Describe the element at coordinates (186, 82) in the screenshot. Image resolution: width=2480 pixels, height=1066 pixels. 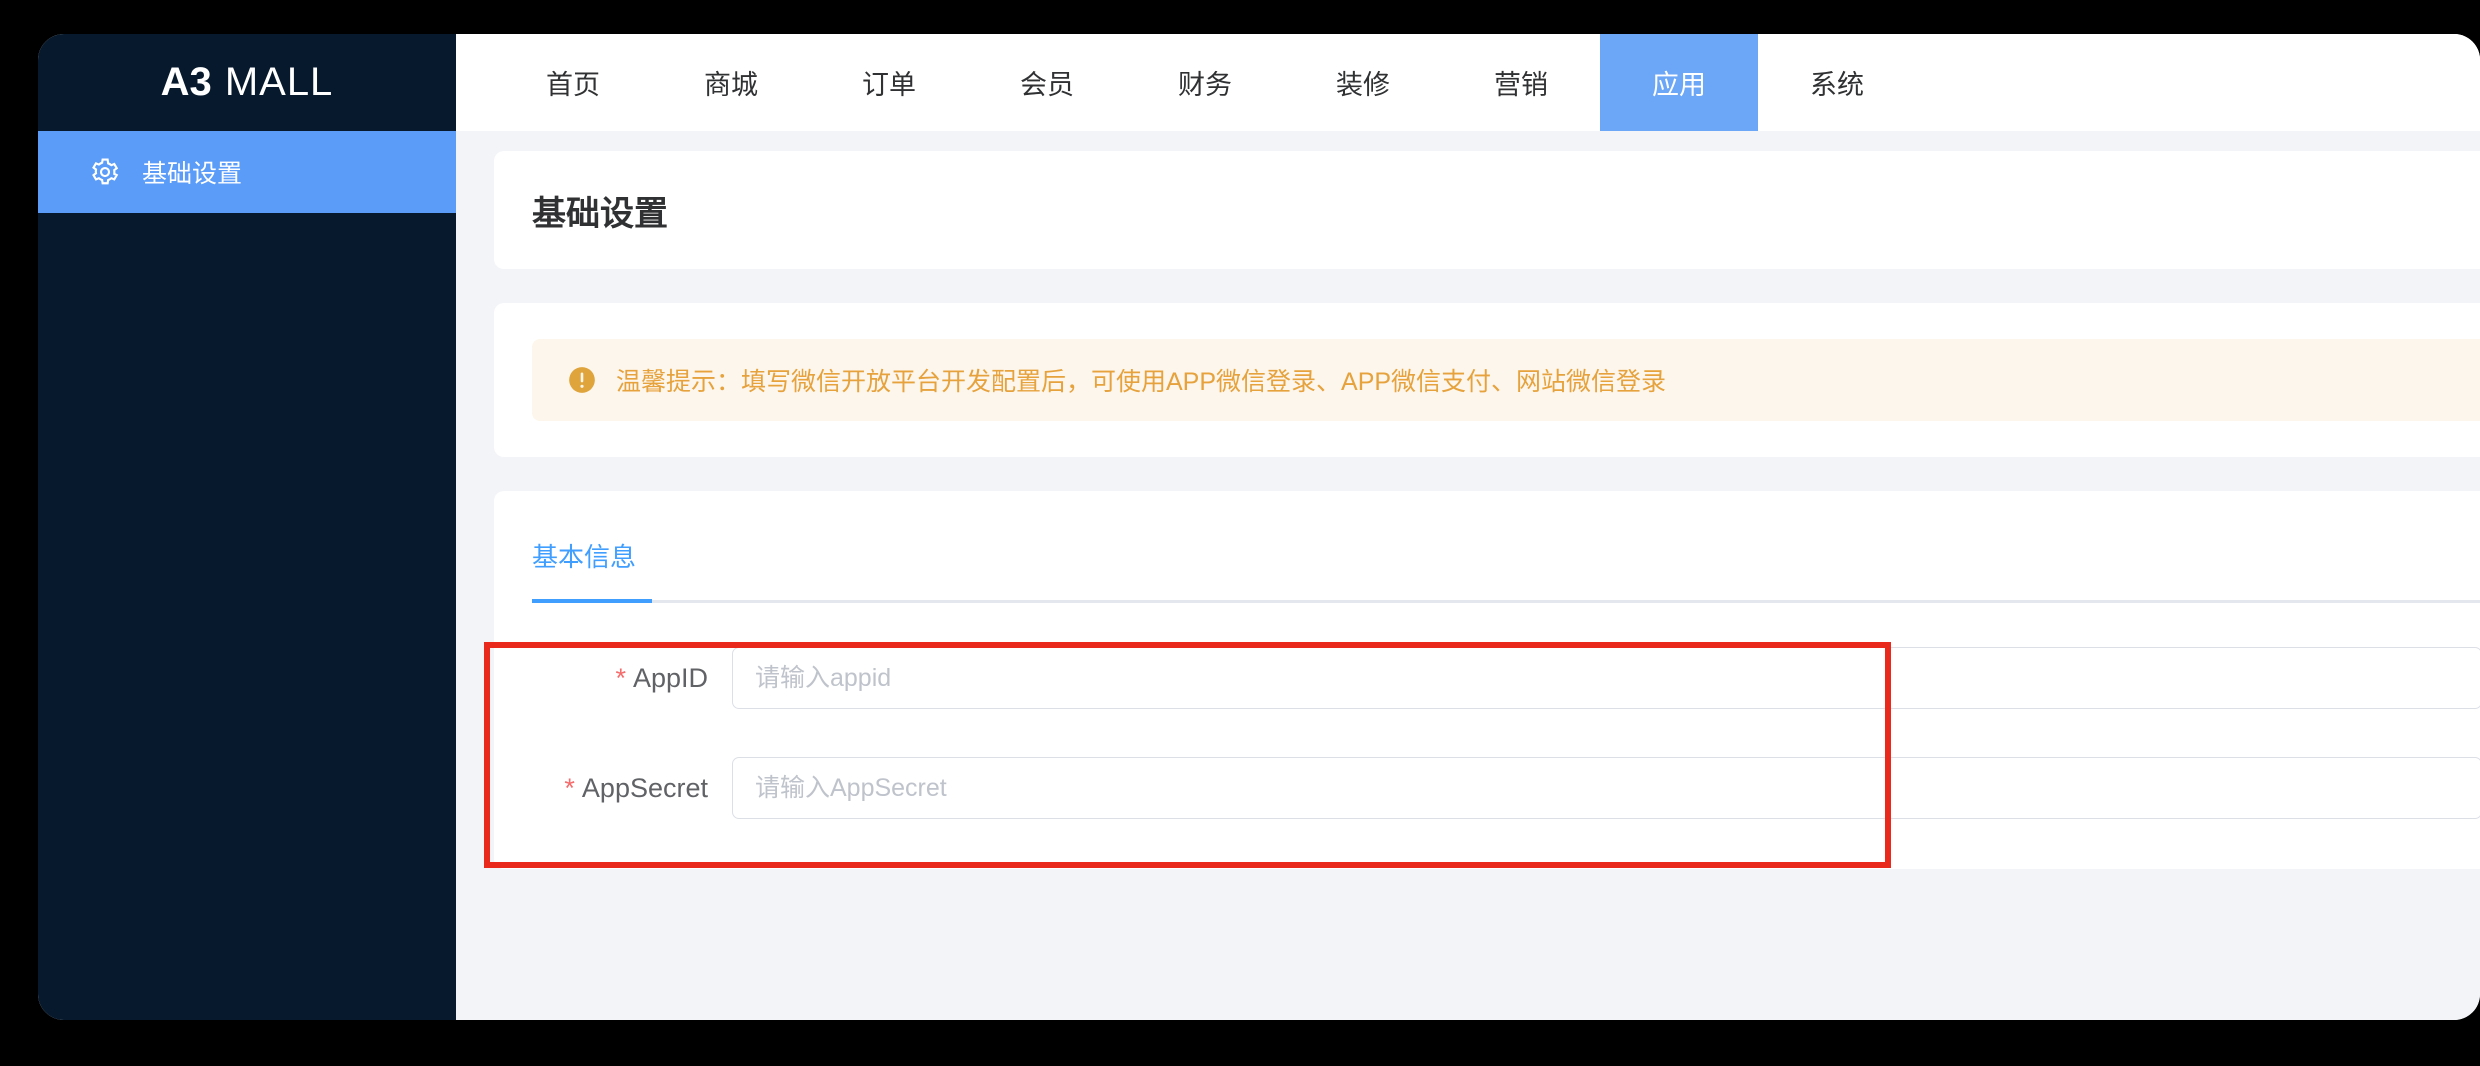
I see `brand-name-strong: A3` at that location.